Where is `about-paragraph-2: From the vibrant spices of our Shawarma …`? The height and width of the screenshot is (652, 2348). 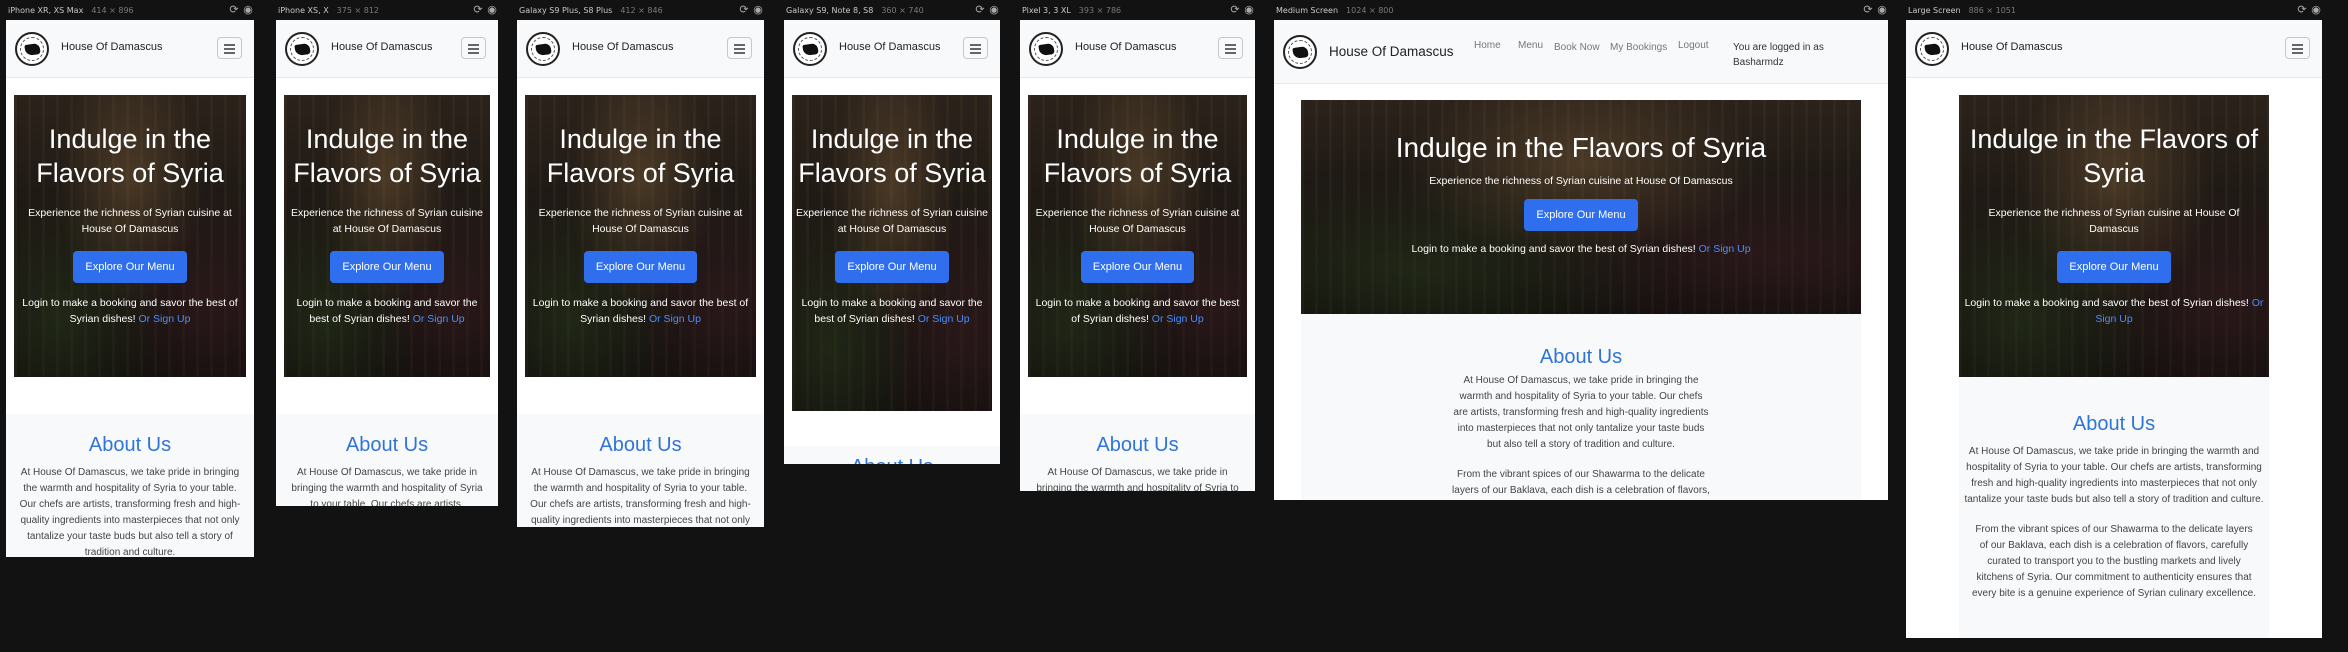
about-paragraph-2: From the vibrant spices of our Shawarma … is located at coordinates (2114, 561).